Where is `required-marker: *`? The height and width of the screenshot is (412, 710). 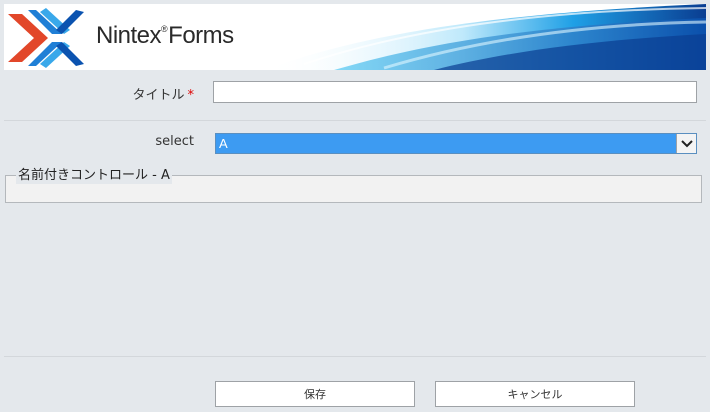
required-marker: * is located at coordinates (191, 95).